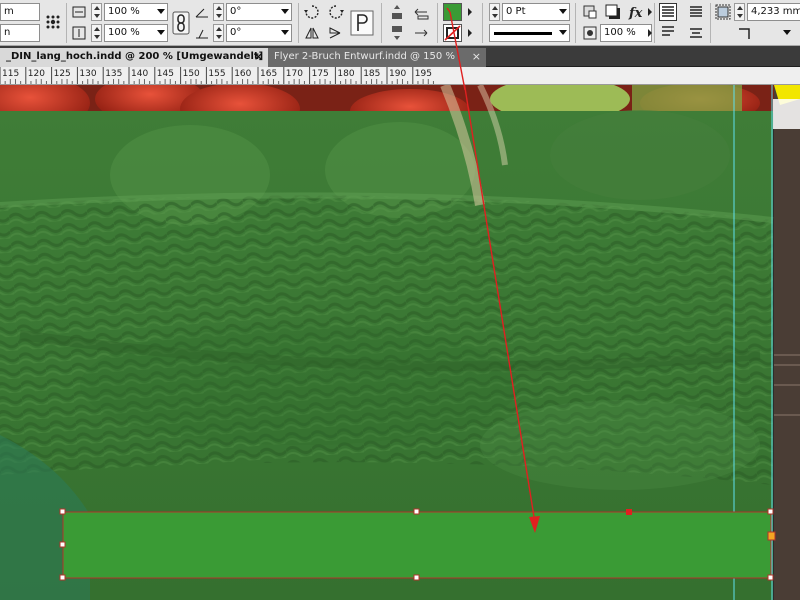  I want to click on ruler-tick-label: 175, so click(320, 74).